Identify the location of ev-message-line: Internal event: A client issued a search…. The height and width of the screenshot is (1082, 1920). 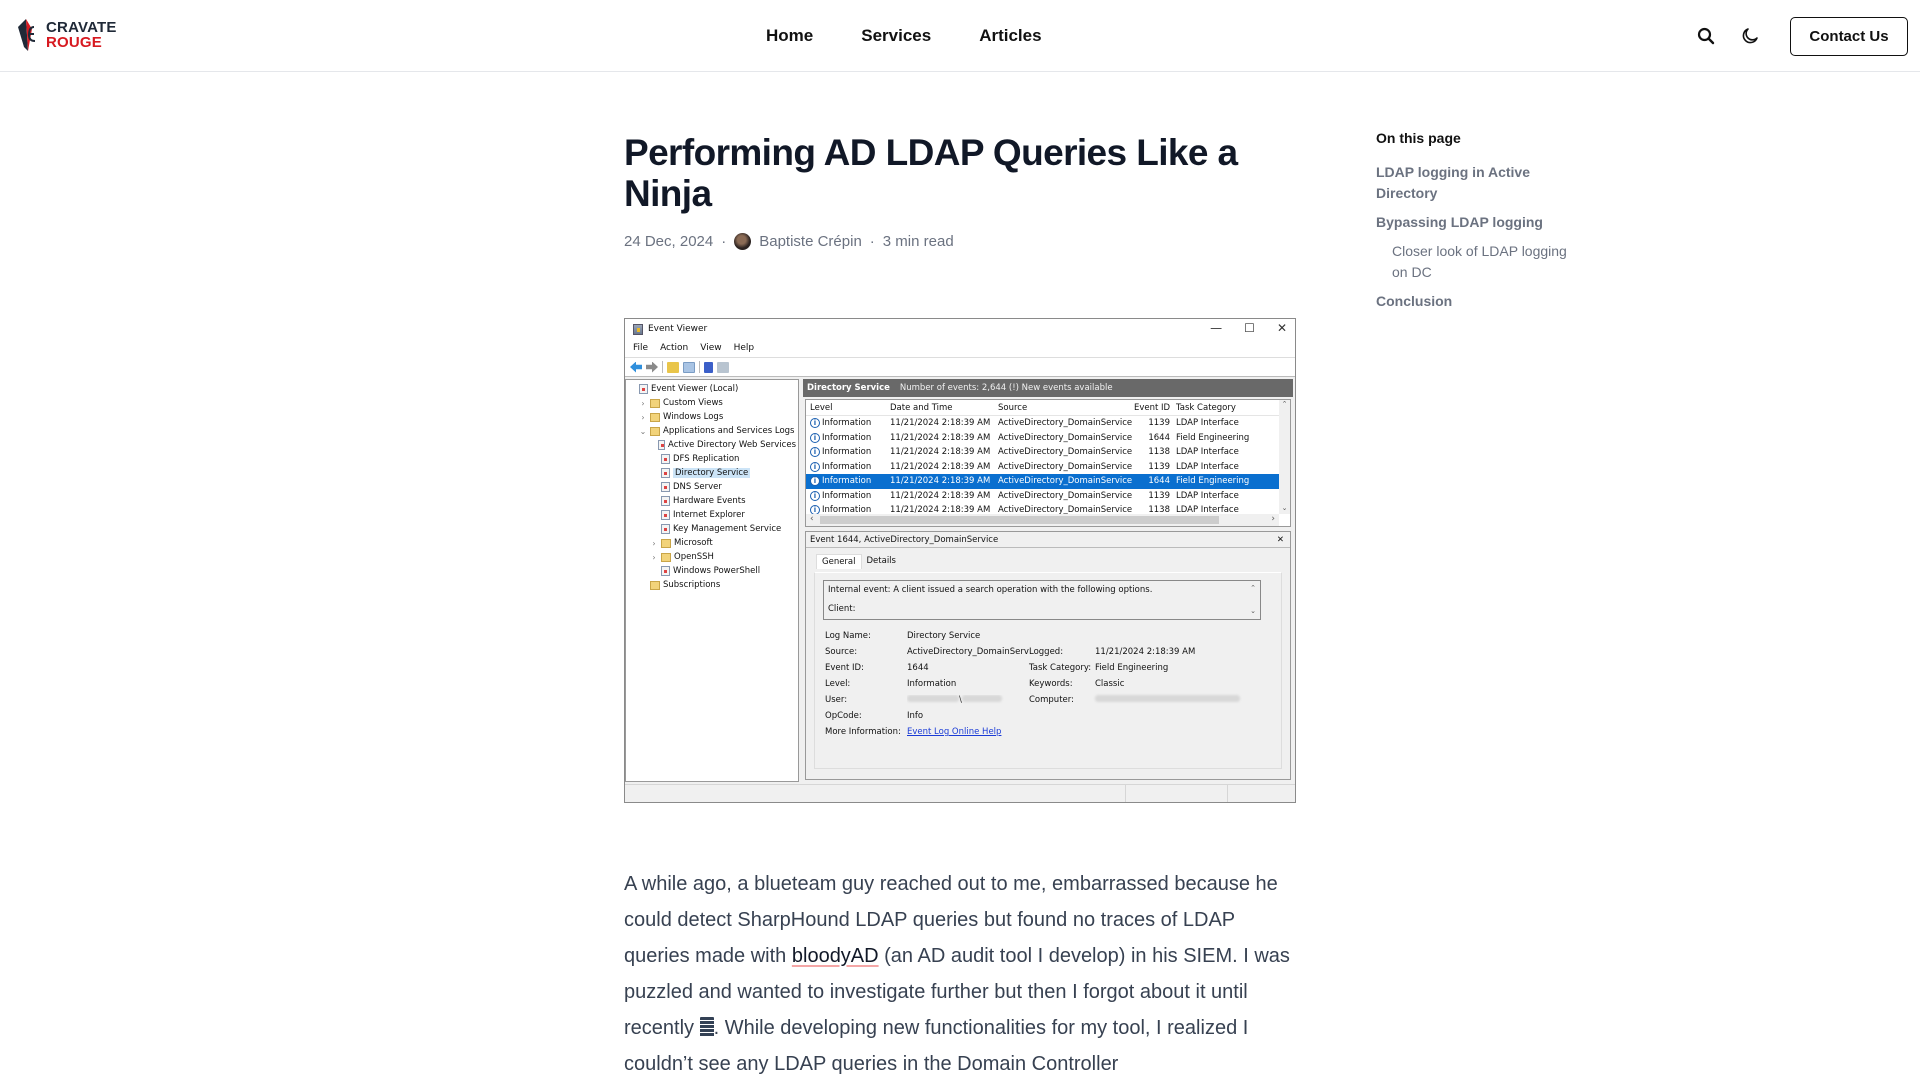
(990, 590).